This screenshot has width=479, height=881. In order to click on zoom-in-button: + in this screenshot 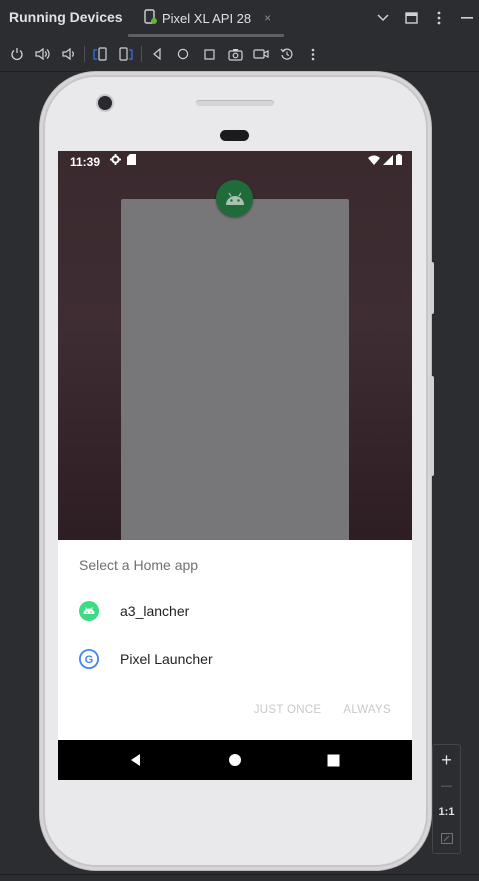, I will do `click(446, 760)`.